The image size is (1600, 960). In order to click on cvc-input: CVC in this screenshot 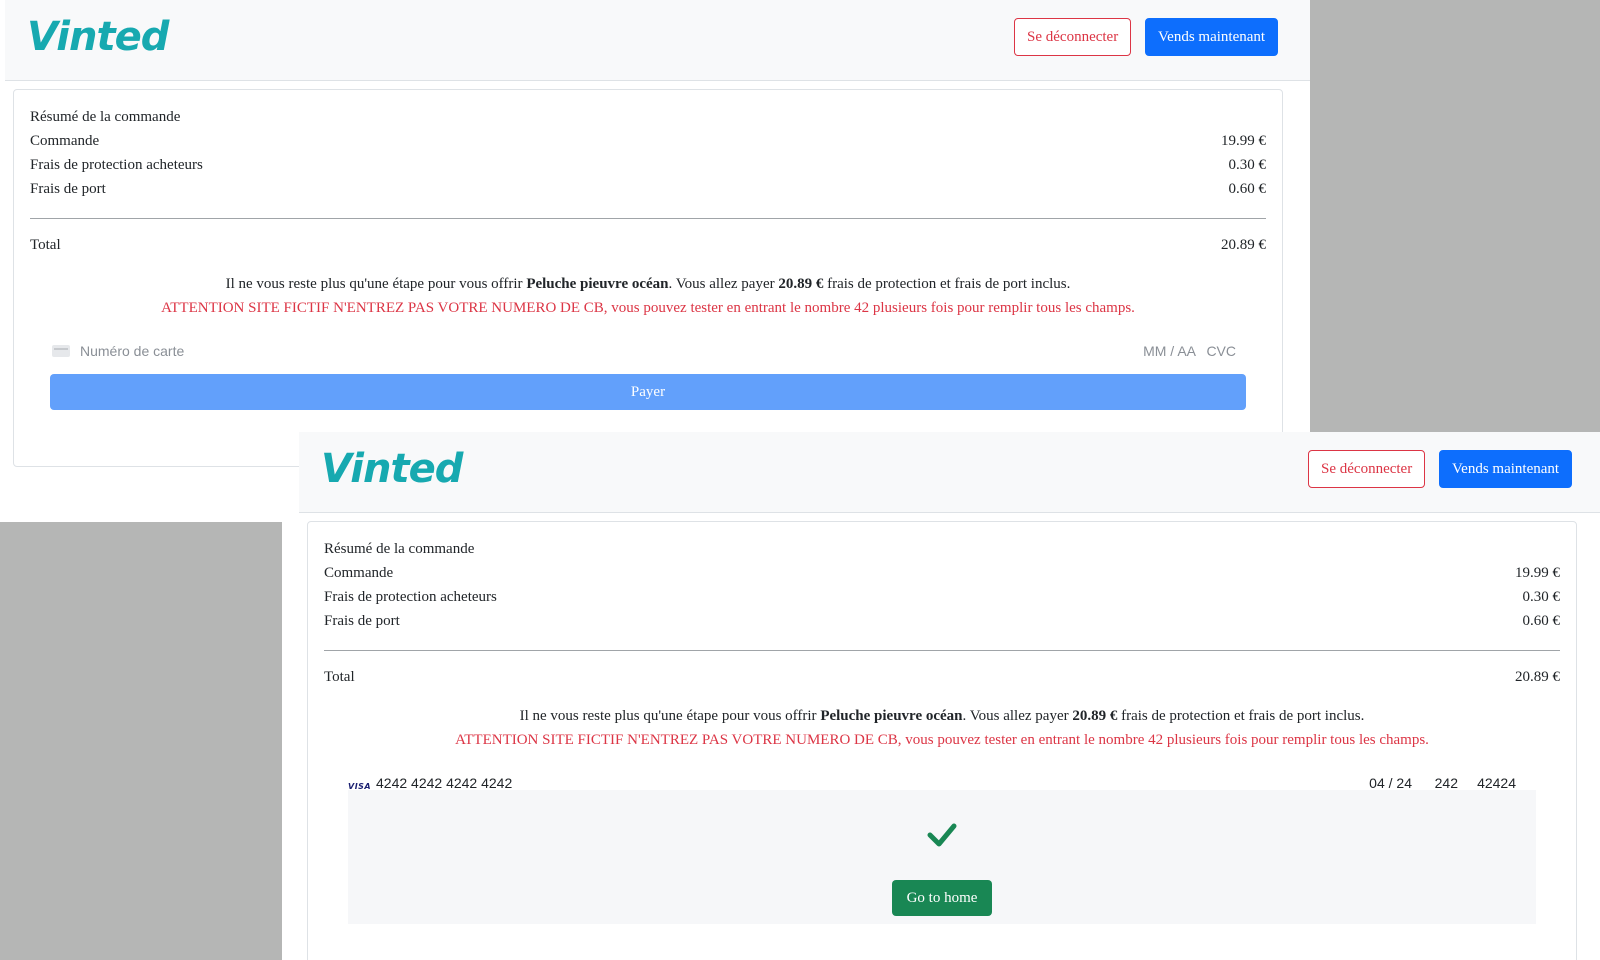, I will do `click(1221, 351)`.